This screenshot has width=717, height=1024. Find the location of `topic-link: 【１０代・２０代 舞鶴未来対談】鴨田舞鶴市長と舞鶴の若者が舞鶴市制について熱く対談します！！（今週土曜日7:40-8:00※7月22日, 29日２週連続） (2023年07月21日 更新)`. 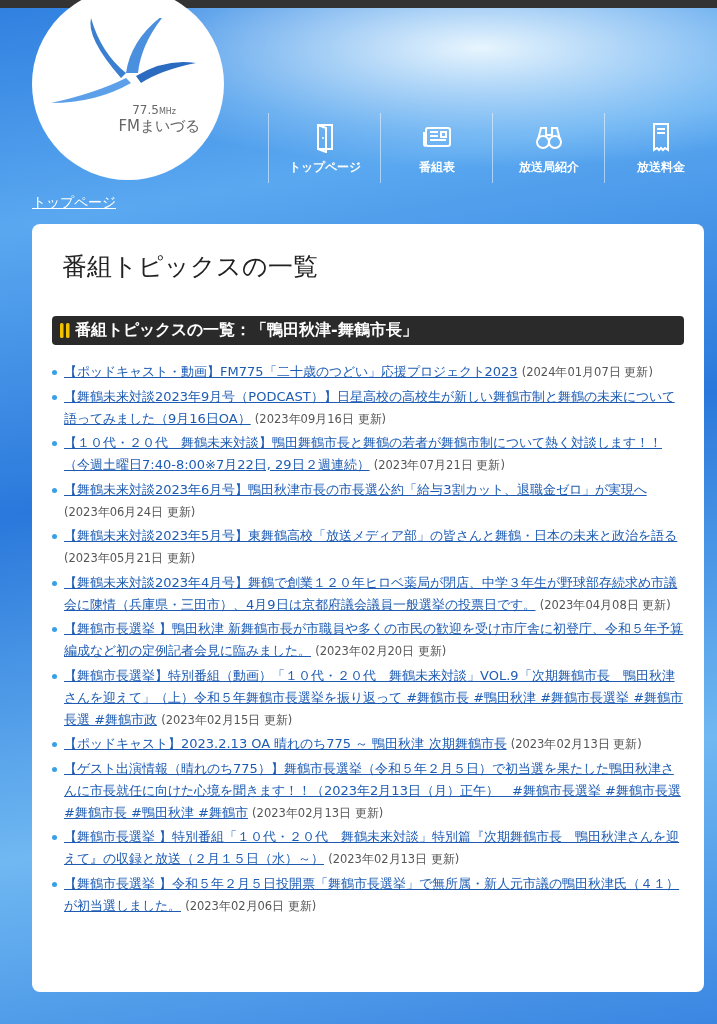

topic-link: 【１０代・２０代 舞鶴未来対談】鴨田舞鶴市長と舞鶴の若者が舞鶴市制について熱く対談します！！（今週土曜日7:40-8:00※7月22日, 29日２週連続） (2023年07月21日 更新) is located at coordinates (374, 454).